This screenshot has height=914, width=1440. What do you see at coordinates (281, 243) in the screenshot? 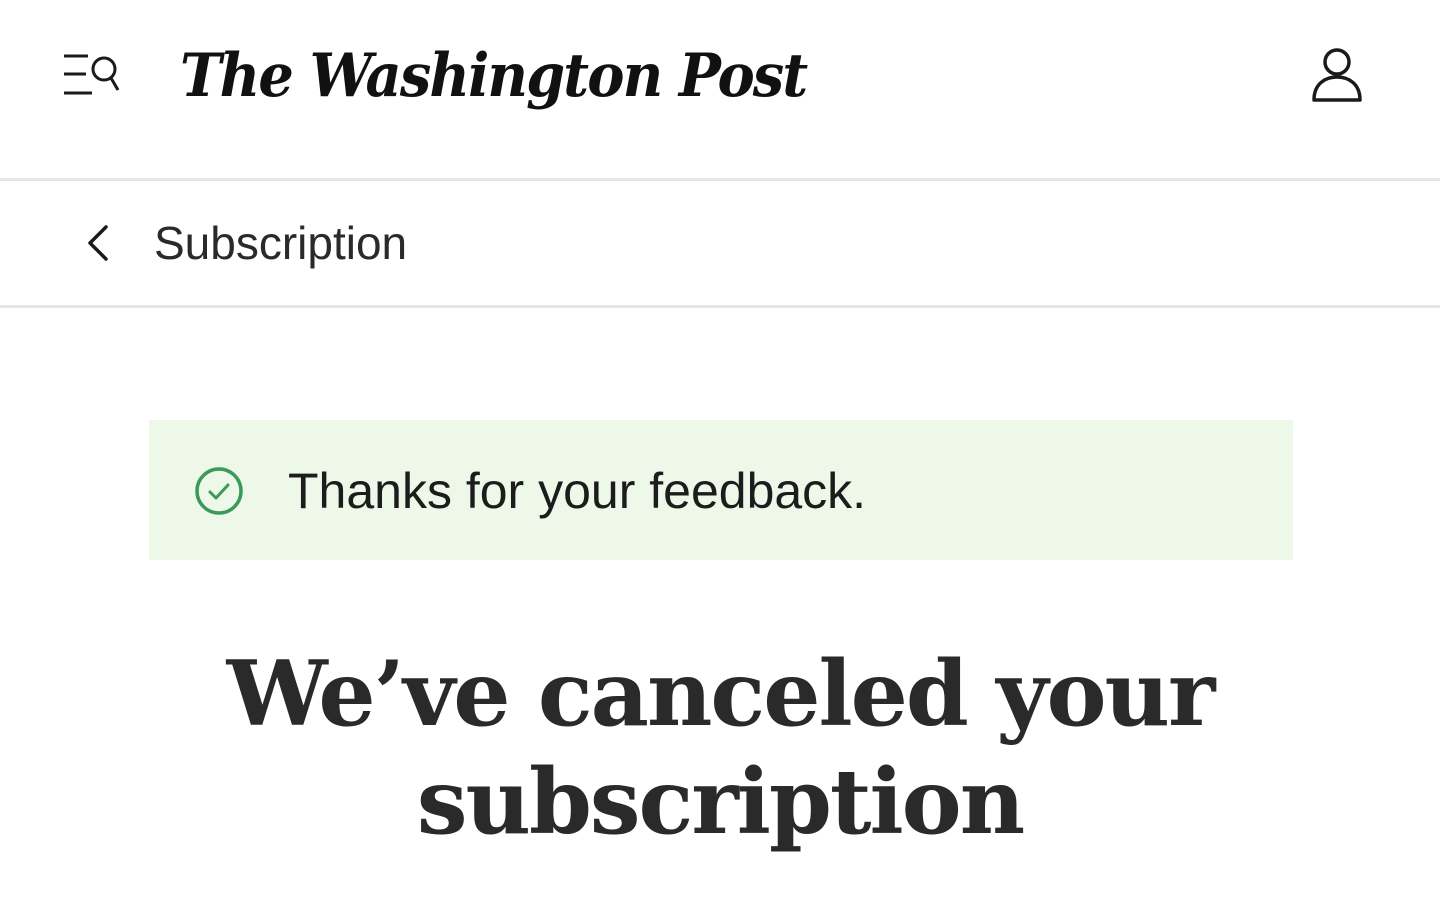
I see `page-title: Subscription` at bounding box center [281, 243].